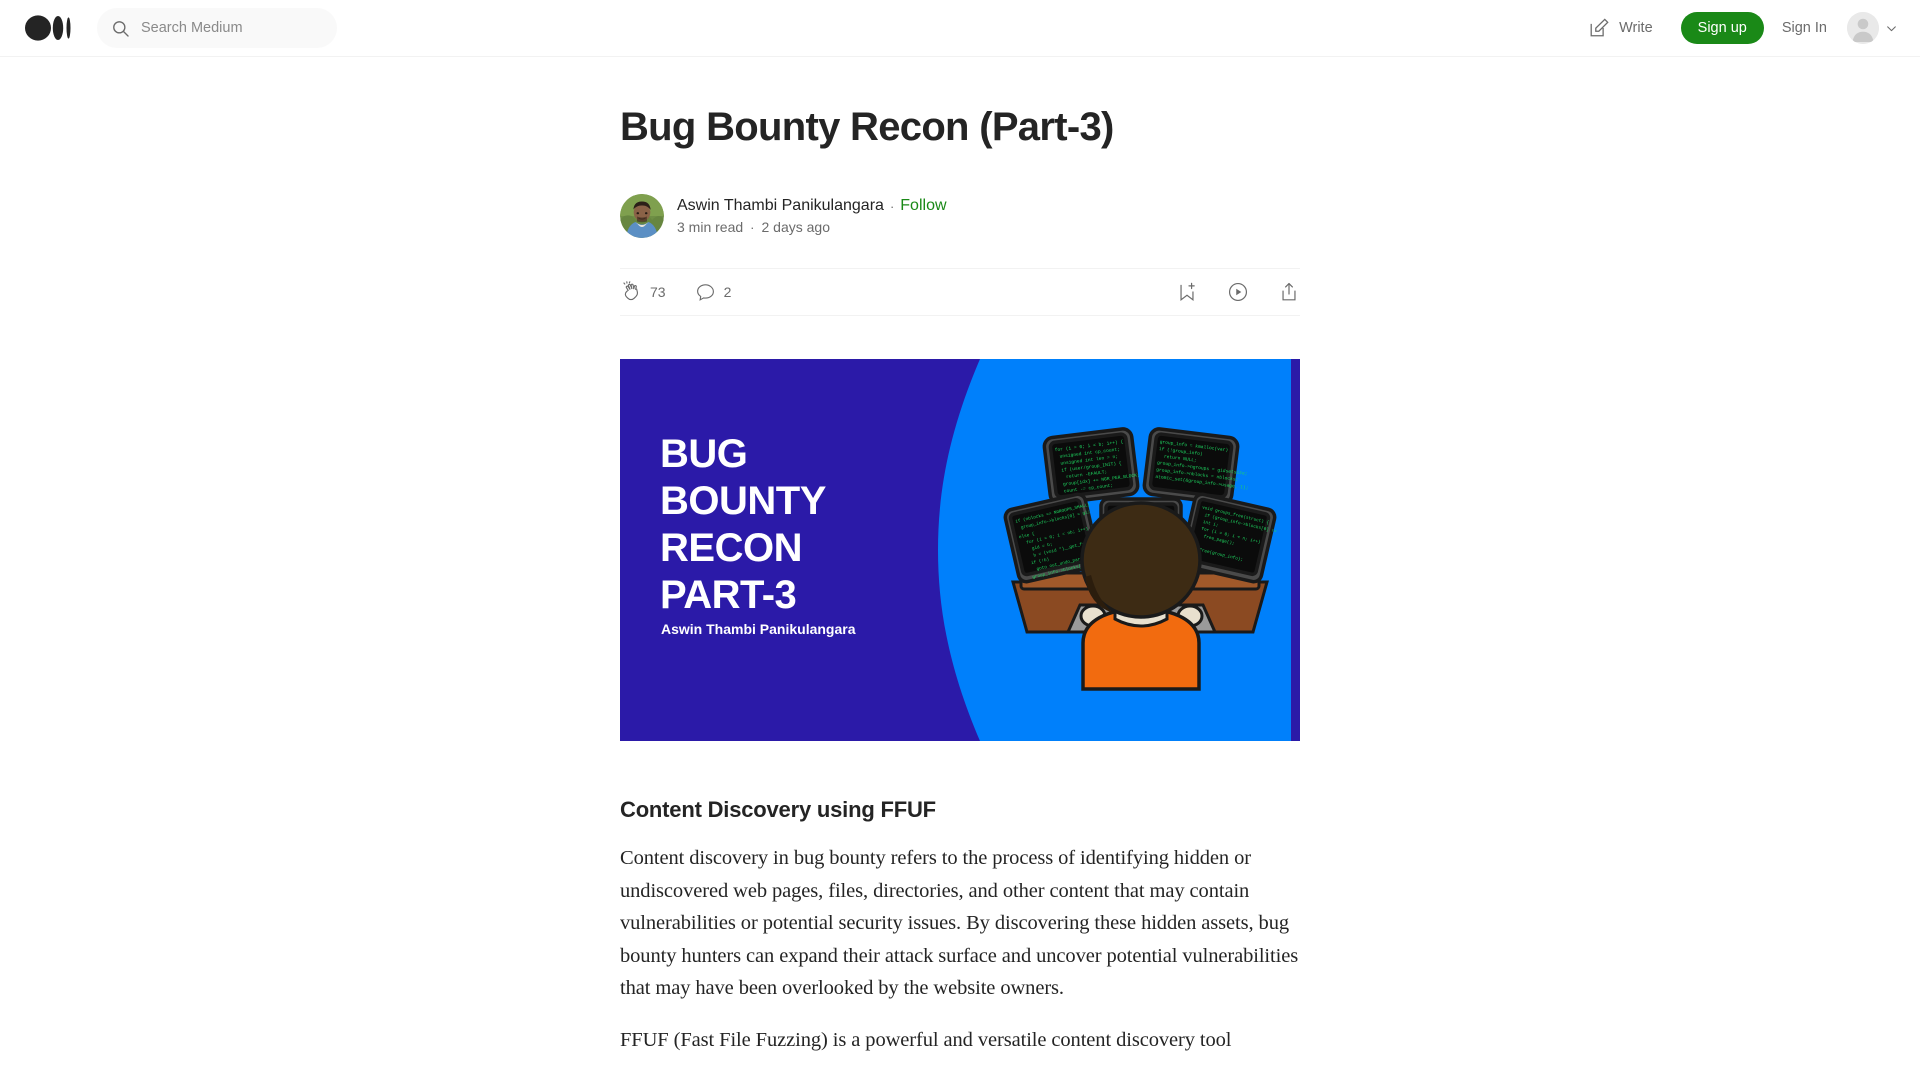 The image size is (1920, 1080). Describe the element at coordinates (727, 292) in the screenshot. I see `comment-count: 2` at that location.